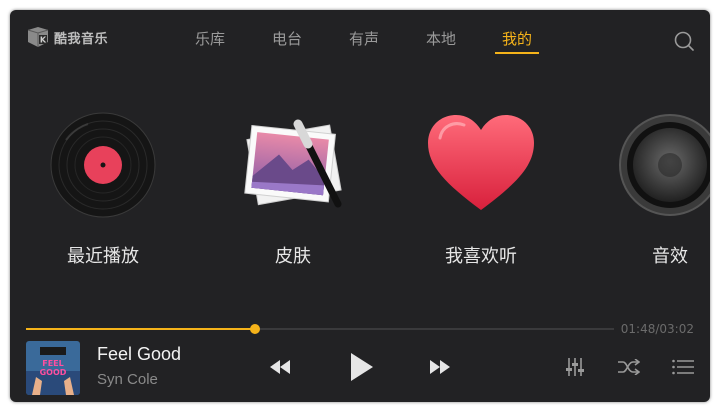  I want to click on tile-label-favorites: 我喜欢听, so click(481, 256).